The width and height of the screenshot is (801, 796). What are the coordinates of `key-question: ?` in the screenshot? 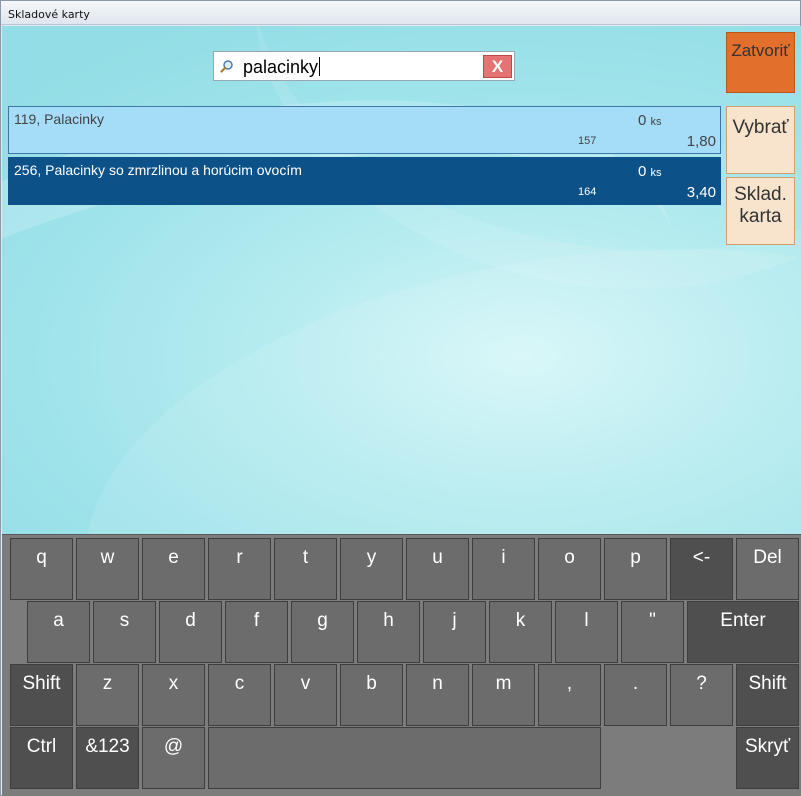 It's located at (701, 695).